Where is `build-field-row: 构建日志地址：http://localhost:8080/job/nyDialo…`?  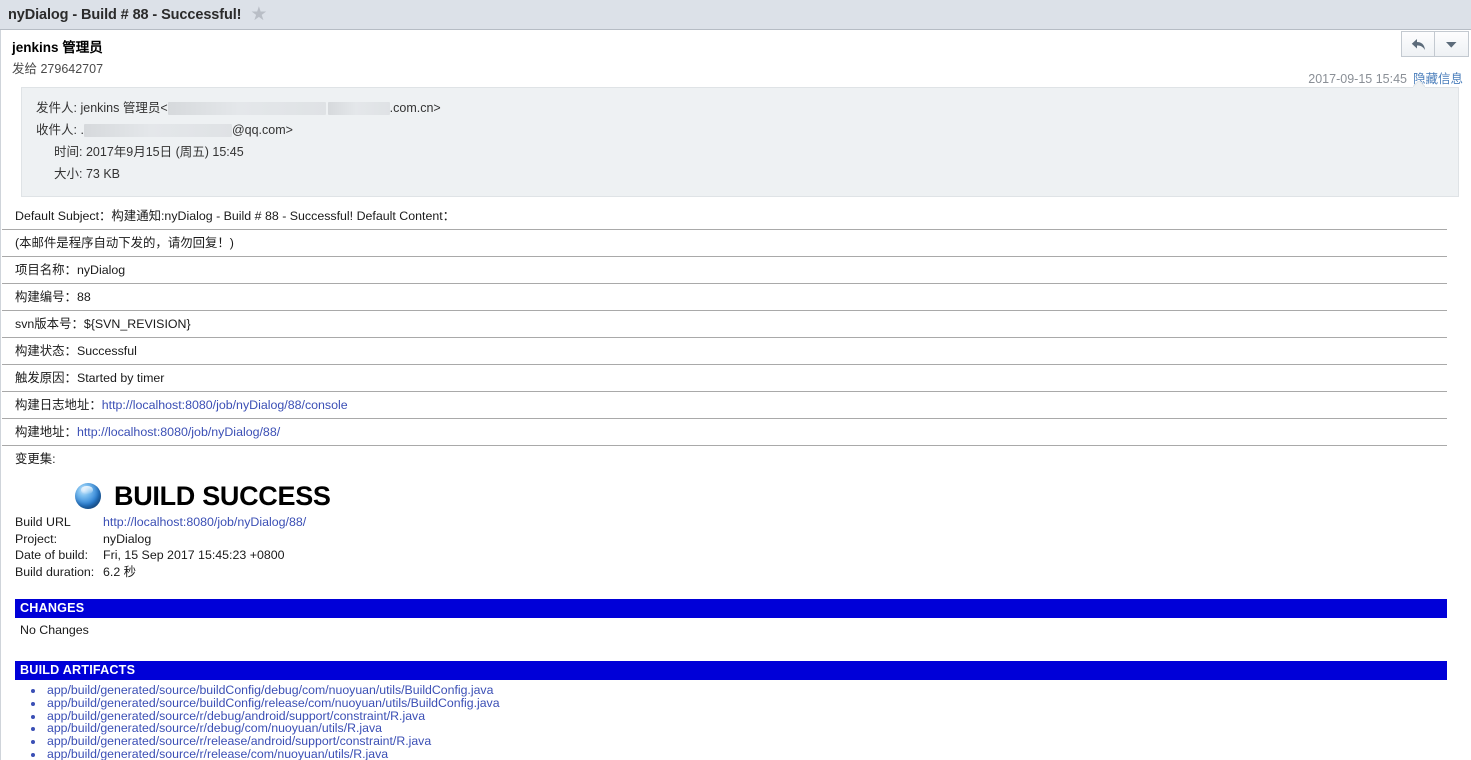
build-field-row: 构建日志地址：http://localhost:8080/job/nyDialo… is located at coordinates (724, 404).